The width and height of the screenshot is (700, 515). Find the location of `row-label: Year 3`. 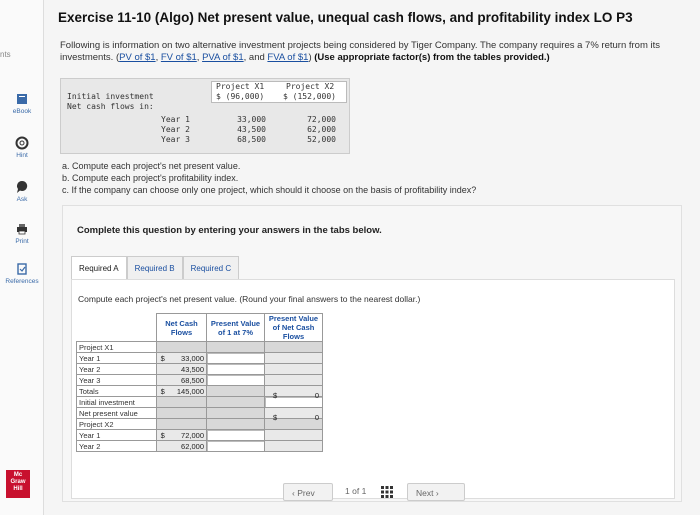

row-label: Year 3 is located at coordinates (116, 380).